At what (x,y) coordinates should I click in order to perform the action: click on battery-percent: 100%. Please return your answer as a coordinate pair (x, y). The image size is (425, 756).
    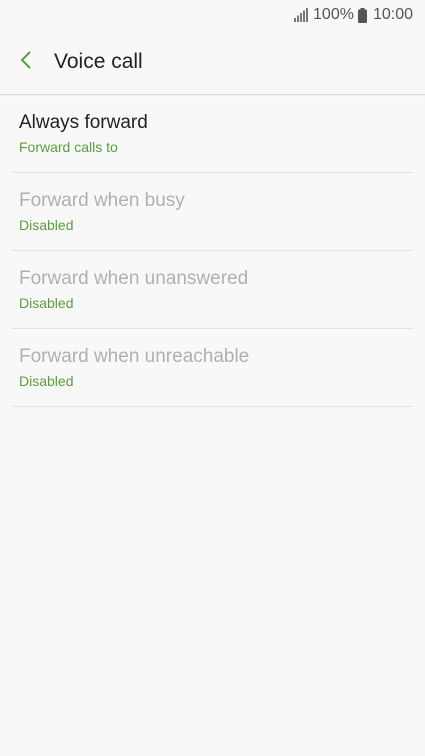
    Looking at the image, I should click on (333, 14).